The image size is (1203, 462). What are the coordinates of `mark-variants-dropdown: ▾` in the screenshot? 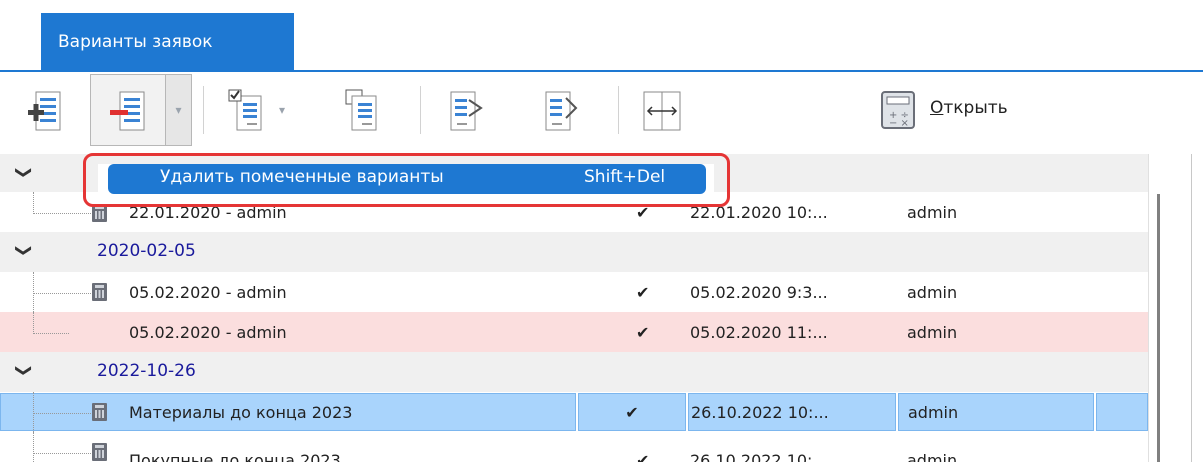 It's located at (282, 110).